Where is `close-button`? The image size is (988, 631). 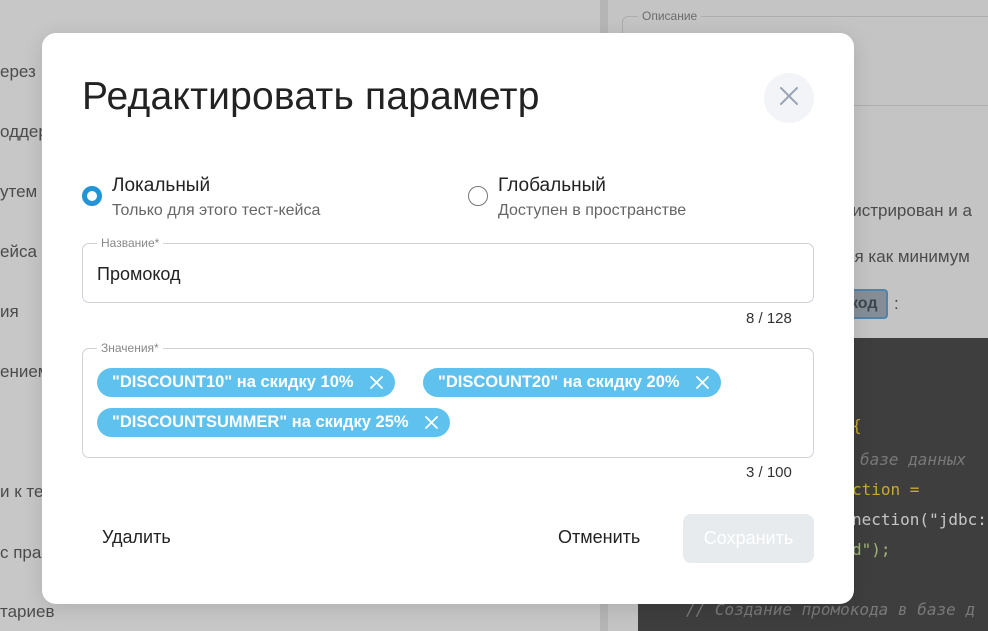
close-button is located at coordinates (789, 98).